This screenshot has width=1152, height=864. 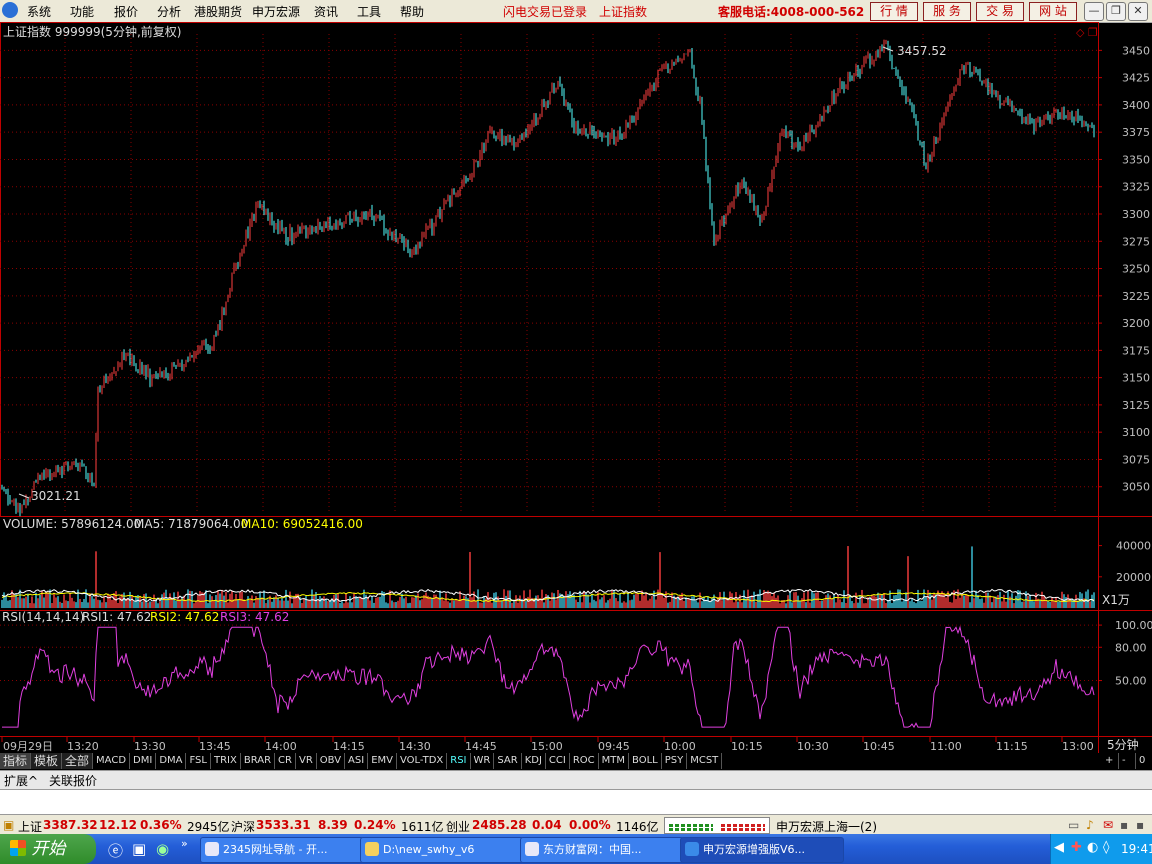 I want to click on related-quotes-button: 关联报价, so click(x=73, y=780).